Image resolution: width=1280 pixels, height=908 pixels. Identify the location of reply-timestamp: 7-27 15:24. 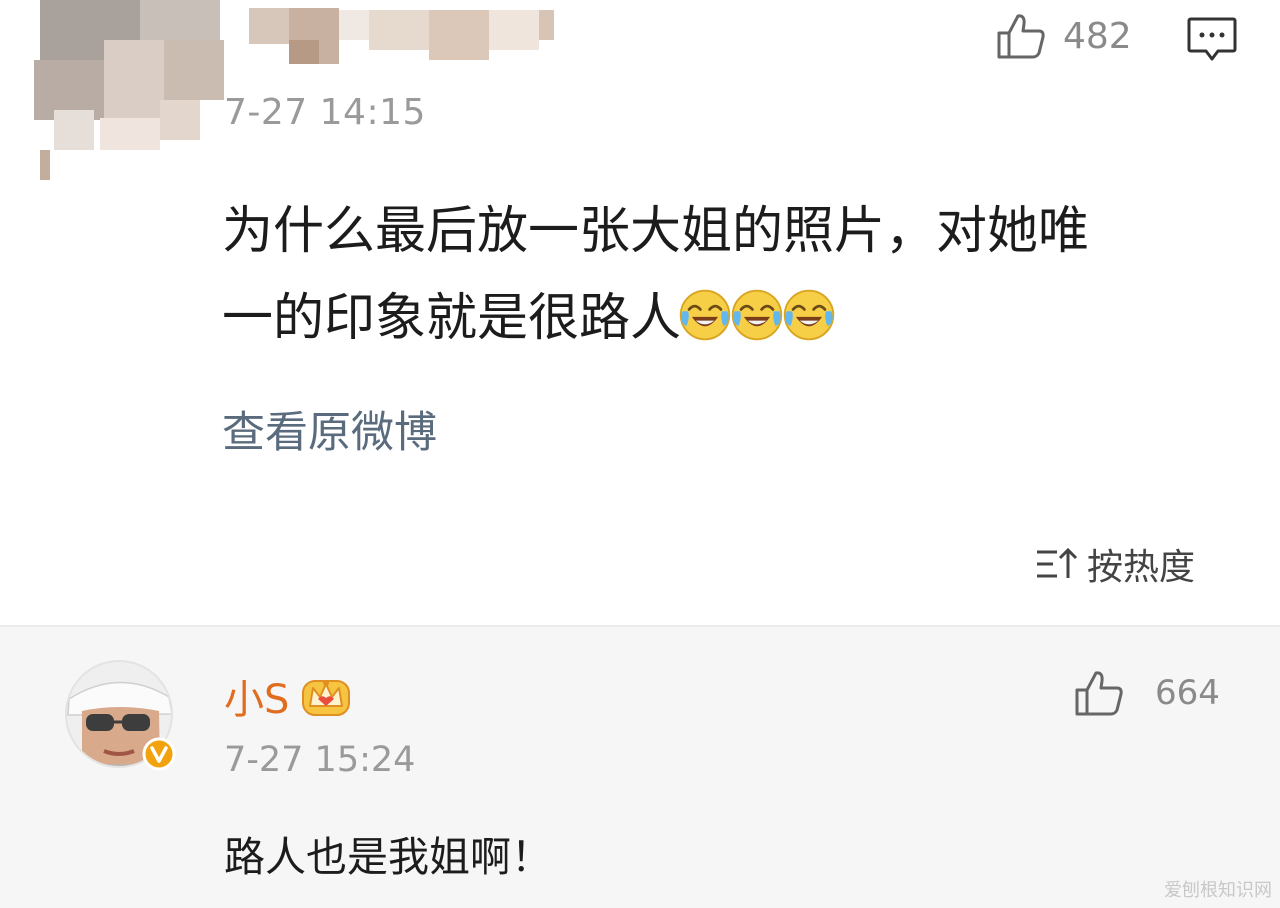
(320, 760).